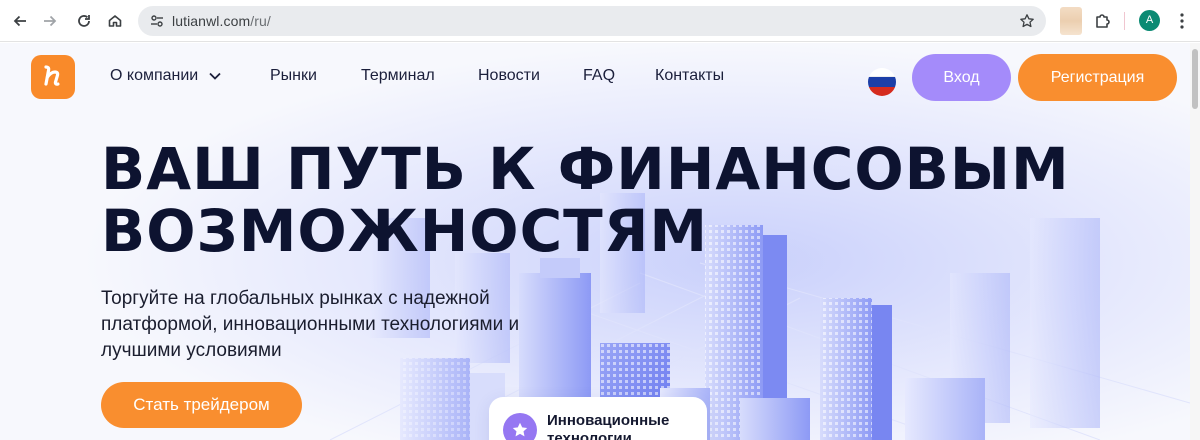  I want to click on url-text: lutianwl.com/ru/, so click(221, 21).